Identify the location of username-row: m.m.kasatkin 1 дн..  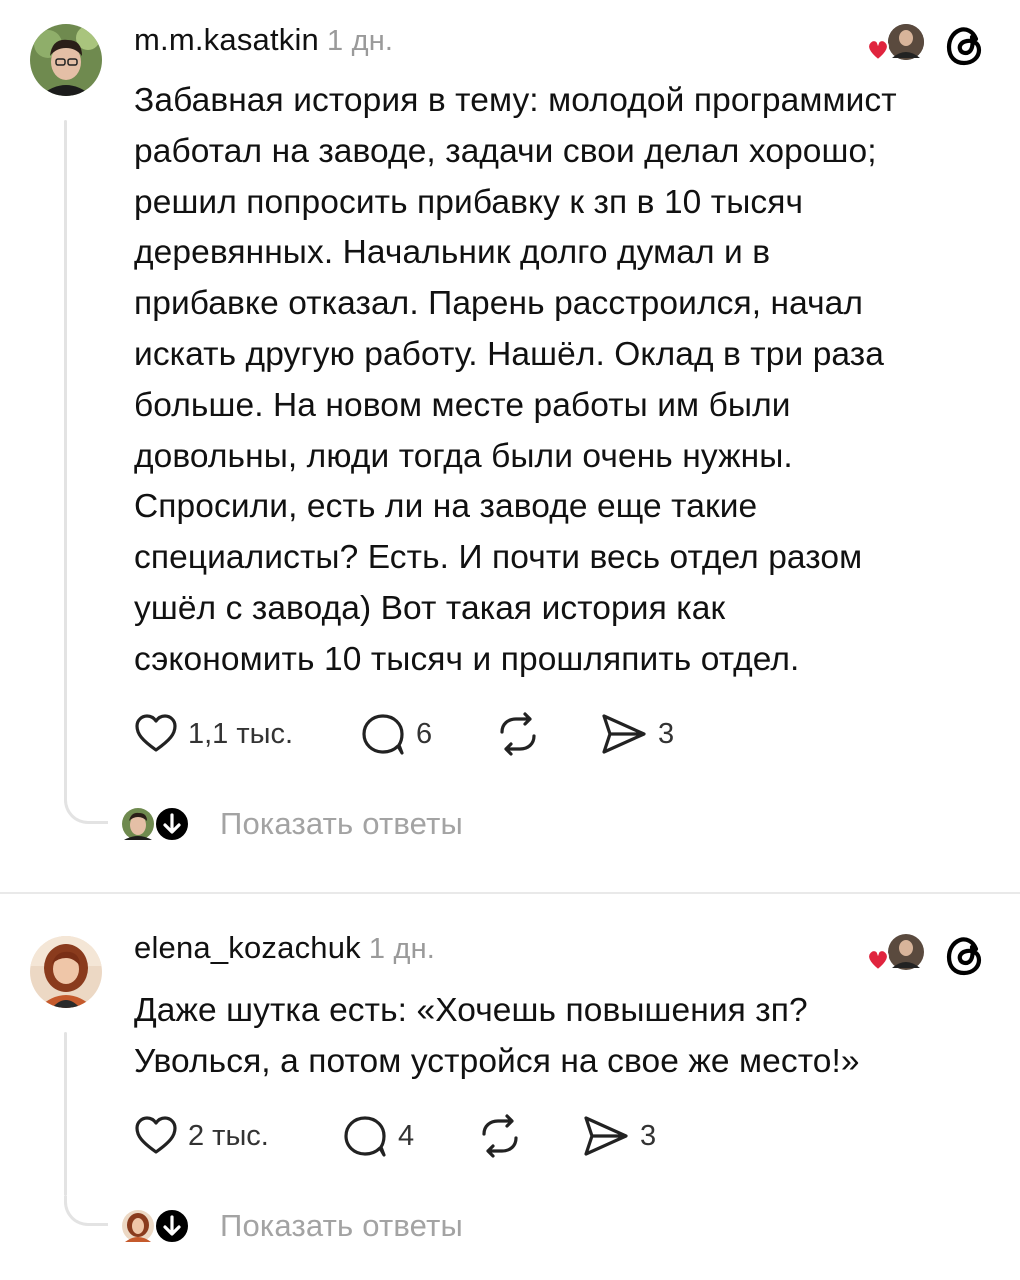
(263, 40).